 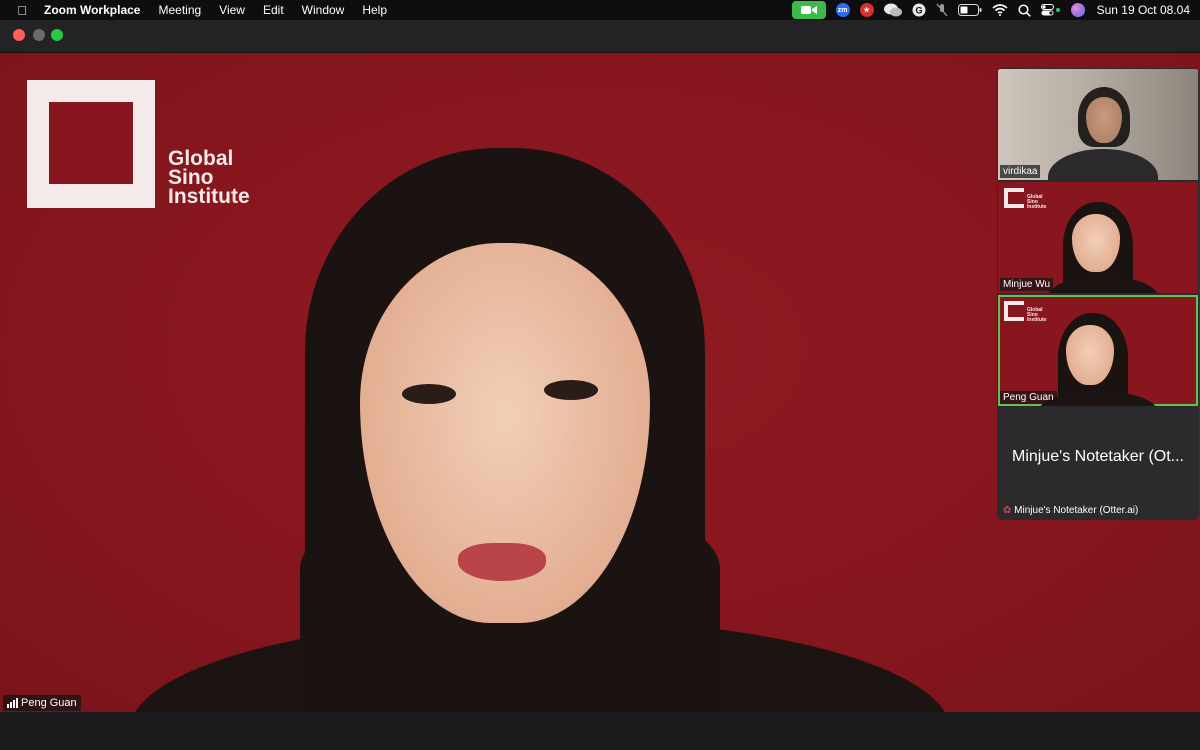 I want to click on svg-text: G, so click(x=918, y=11).